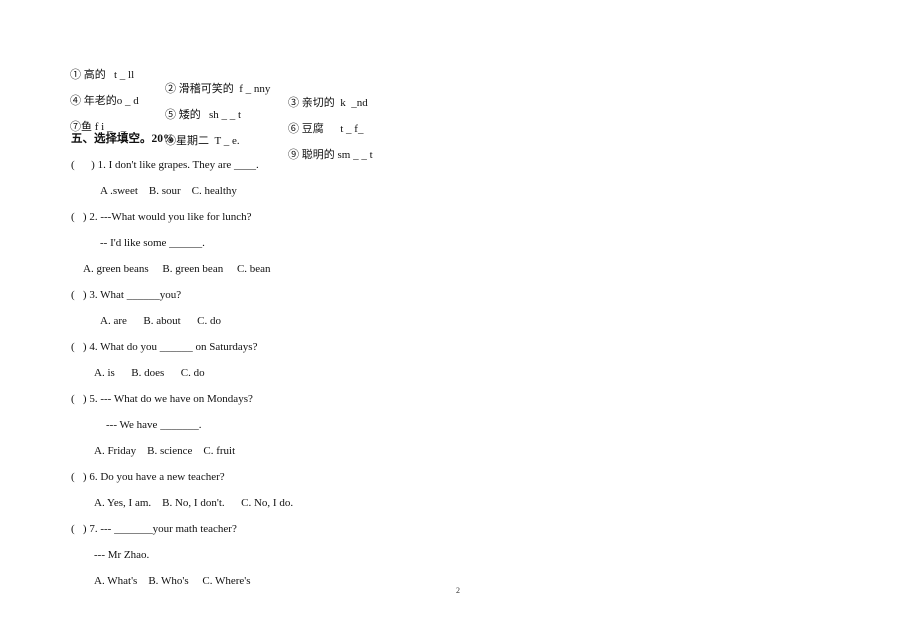 This screenshot has height=637, width=920. What do you see at coordinates (170, 89) in the screenshot?
I see `vocab-number: ②` at bounding box center [170, 89].